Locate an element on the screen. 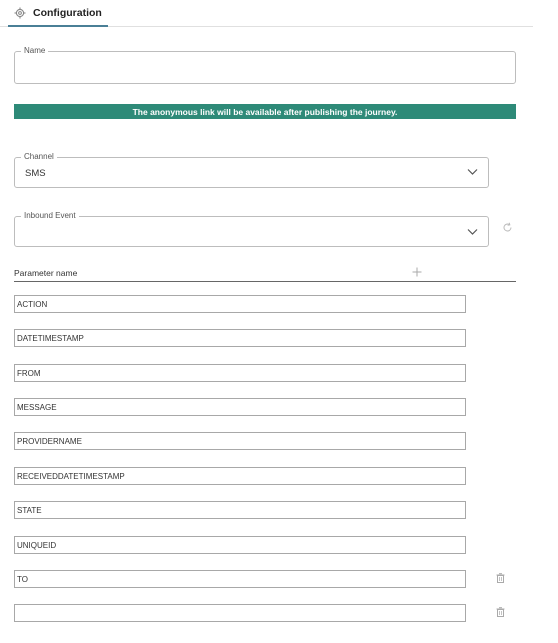  name-field: Name is located at coordinates (265, 65).